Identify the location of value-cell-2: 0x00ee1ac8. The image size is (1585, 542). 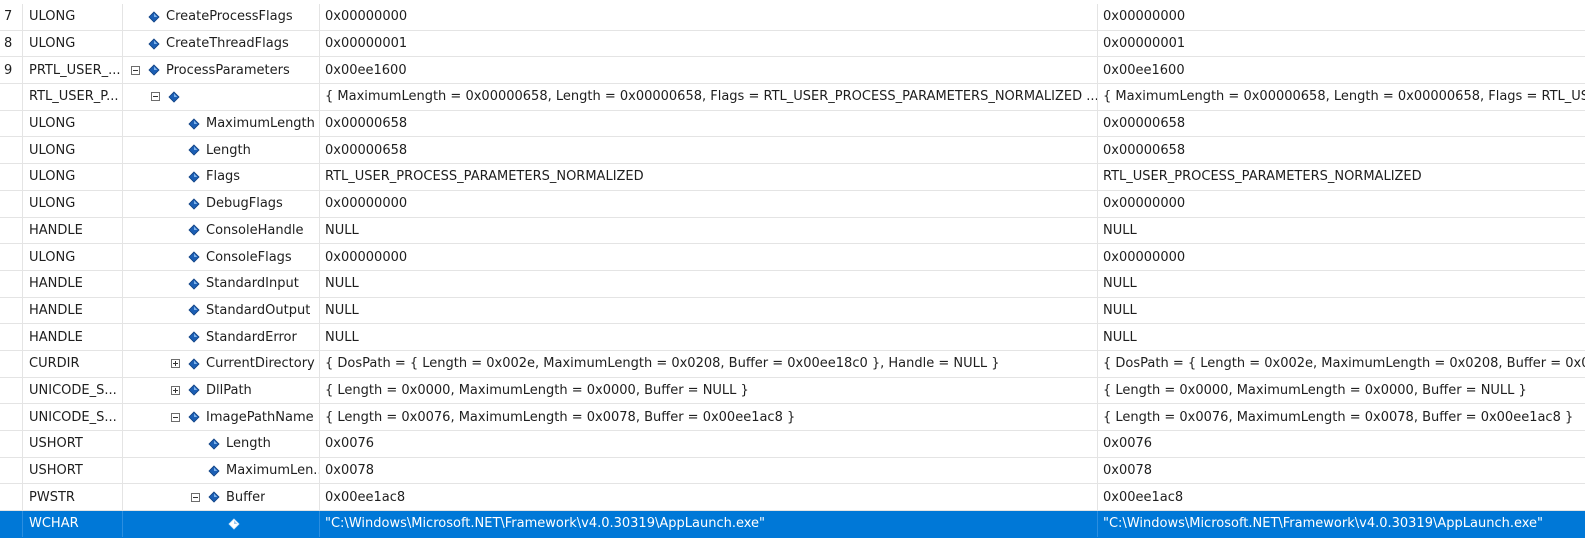
(1341, 497).